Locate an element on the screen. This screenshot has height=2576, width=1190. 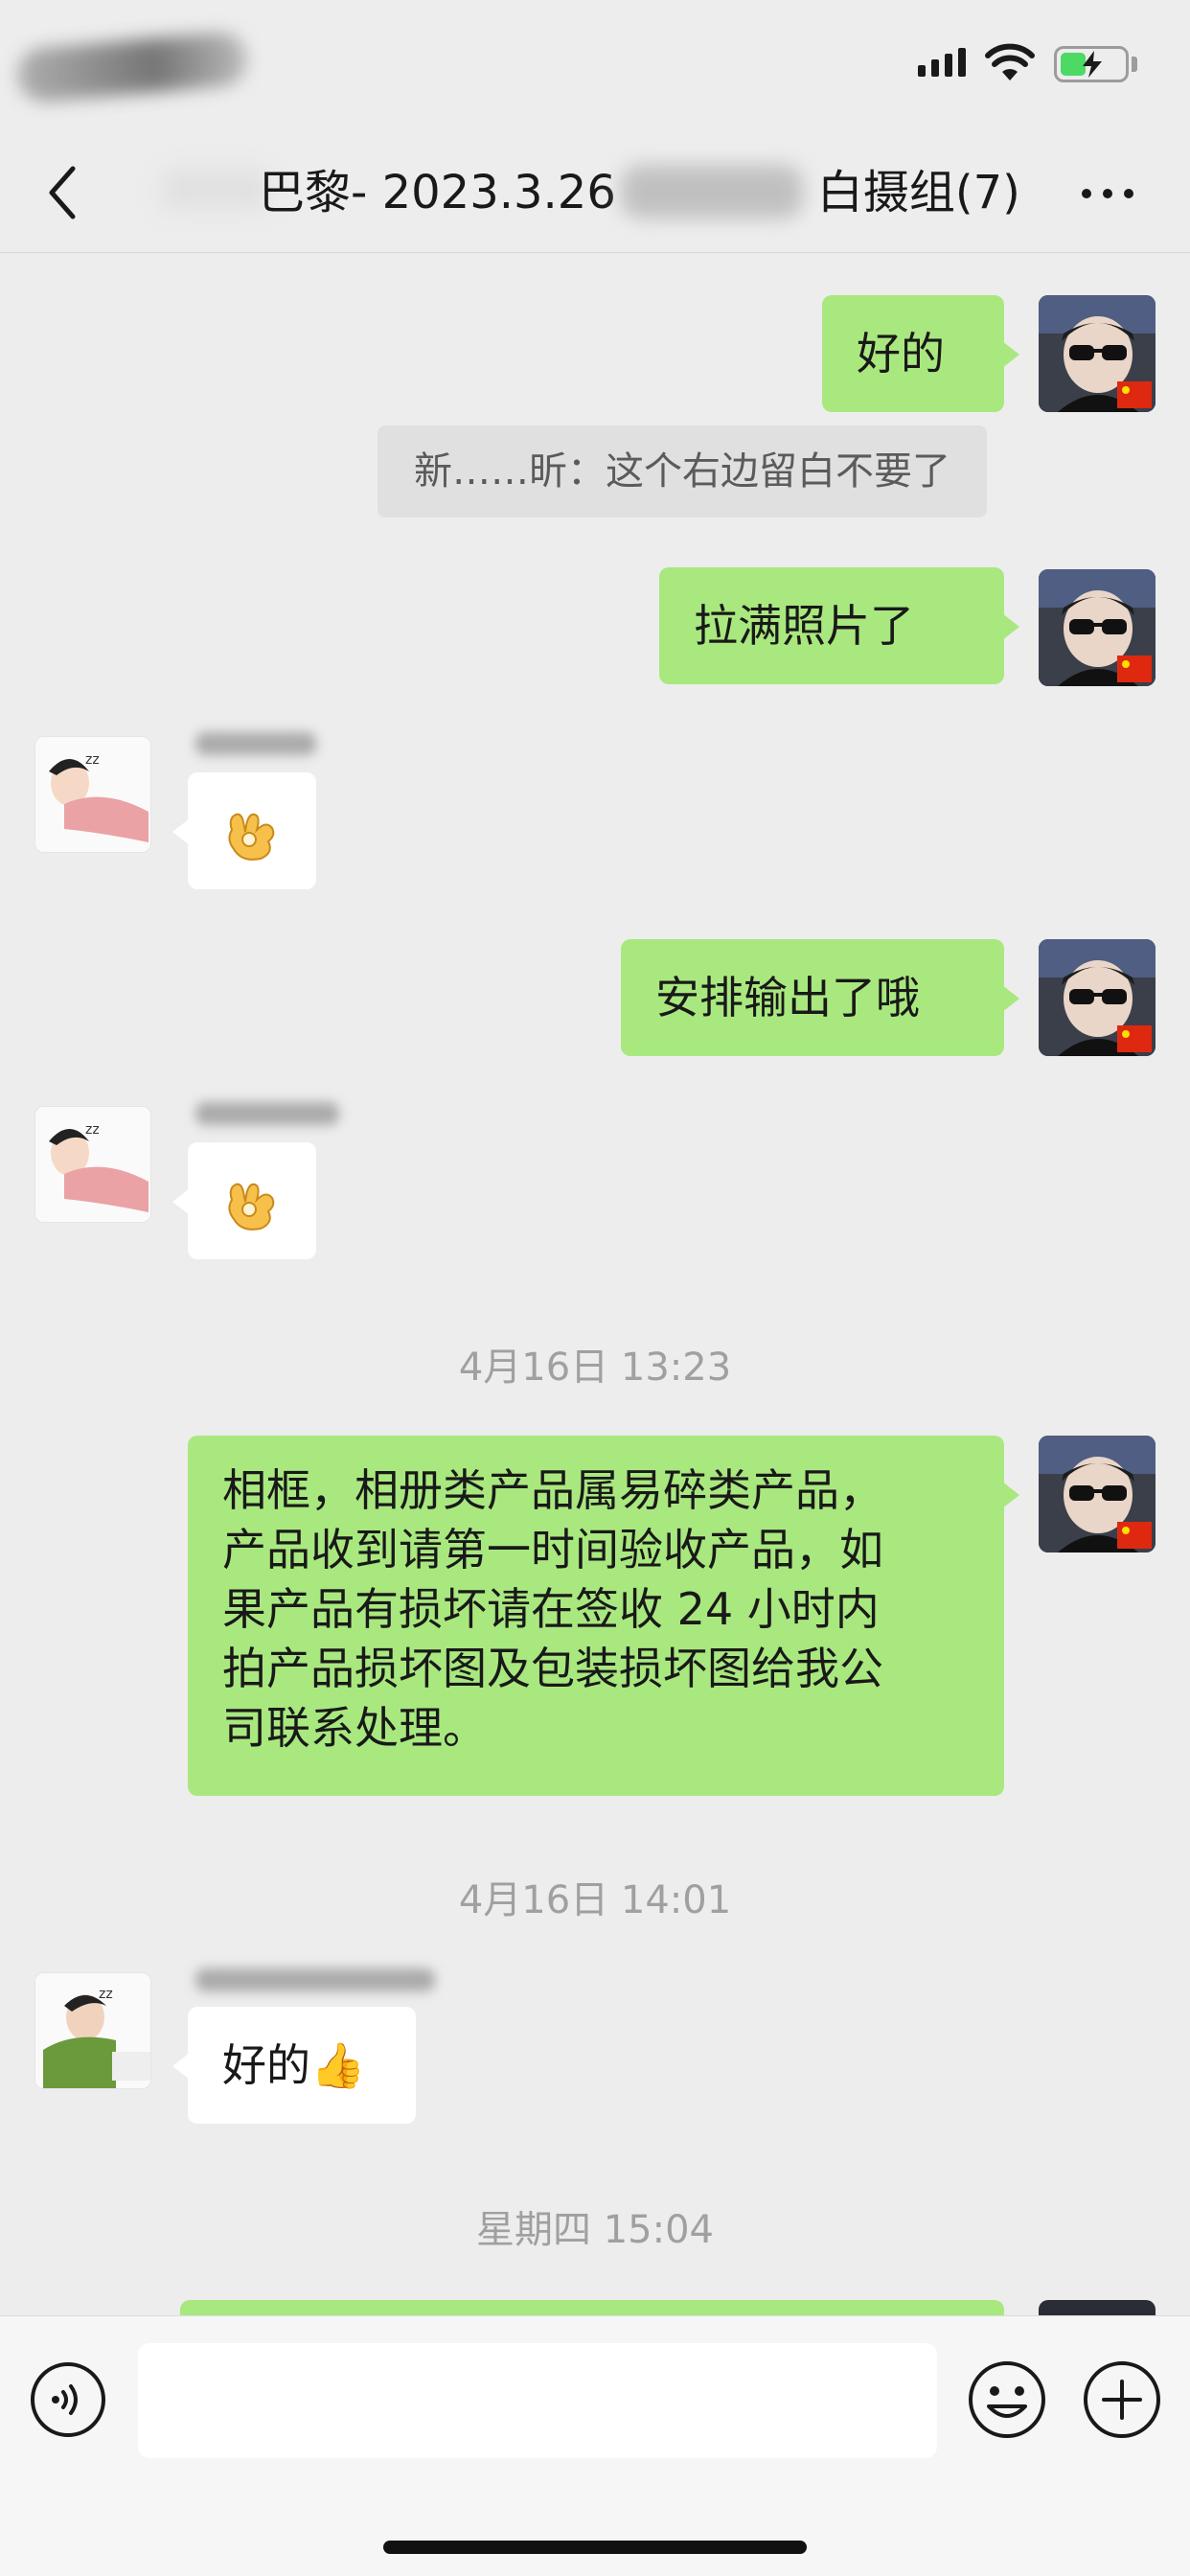
battery-icon is located at coordinates (1092, 64).